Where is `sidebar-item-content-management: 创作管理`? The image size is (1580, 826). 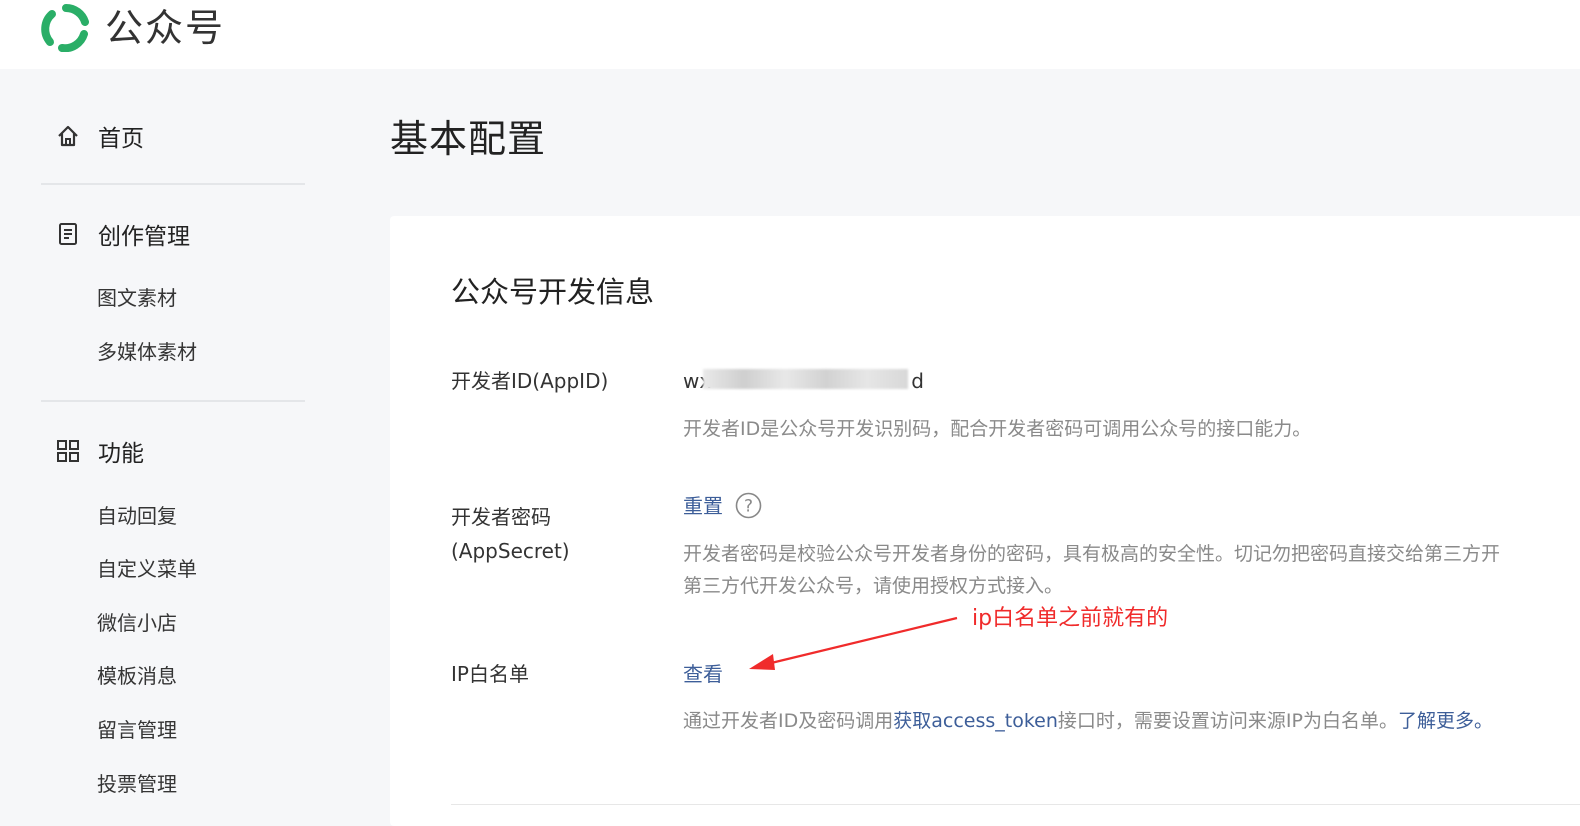
sidebar-item-content-management: 创作管理 is located at coordinates (122, 234).